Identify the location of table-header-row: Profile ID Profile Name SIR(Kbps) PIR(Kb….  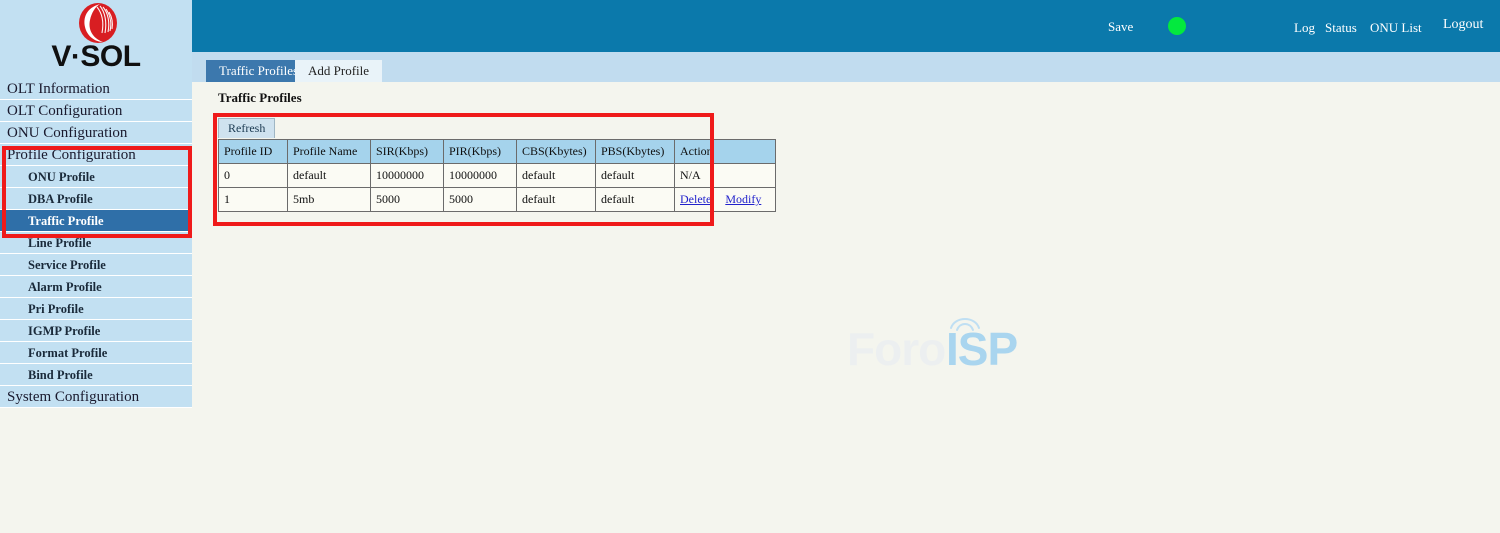
(497, 151).